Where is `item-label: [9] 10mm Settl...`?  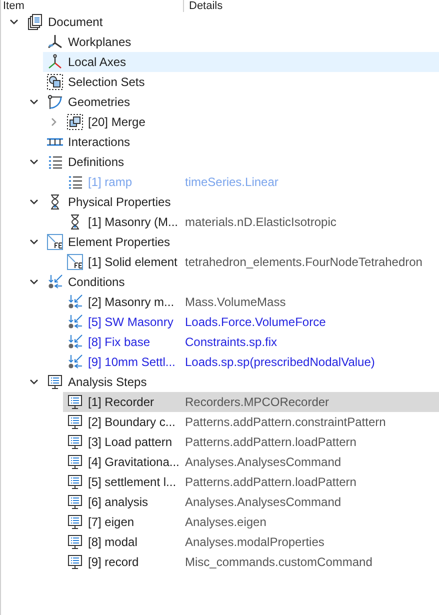
item-label: [9] 10mm Settl... is located at coordinates (132, 362).